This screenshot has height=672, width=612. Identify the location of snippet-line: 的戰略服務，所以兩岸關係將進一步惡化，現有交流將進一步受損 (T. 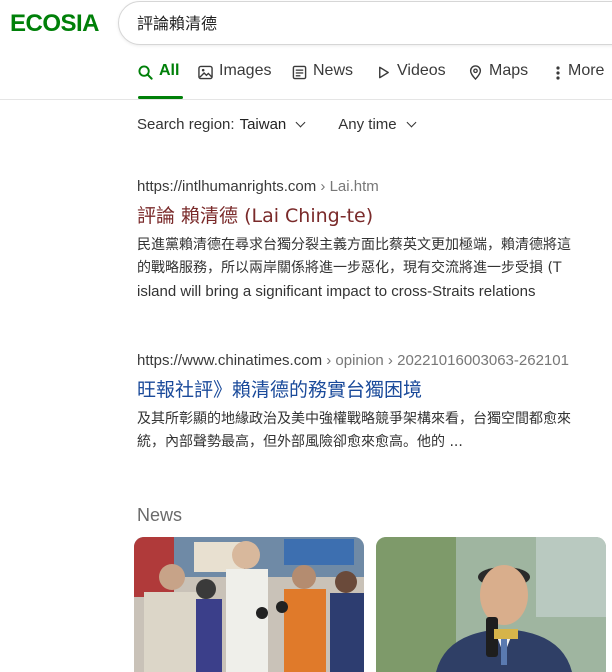
(349, 268).